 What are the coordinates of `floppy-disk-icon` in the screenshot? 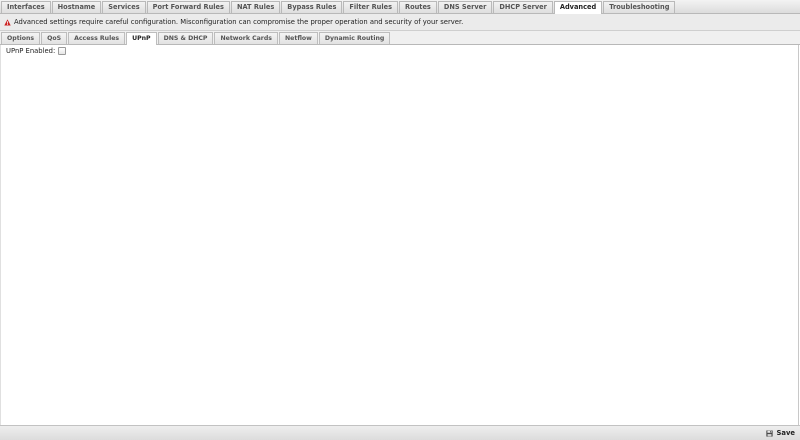 It's located at (770, 433).